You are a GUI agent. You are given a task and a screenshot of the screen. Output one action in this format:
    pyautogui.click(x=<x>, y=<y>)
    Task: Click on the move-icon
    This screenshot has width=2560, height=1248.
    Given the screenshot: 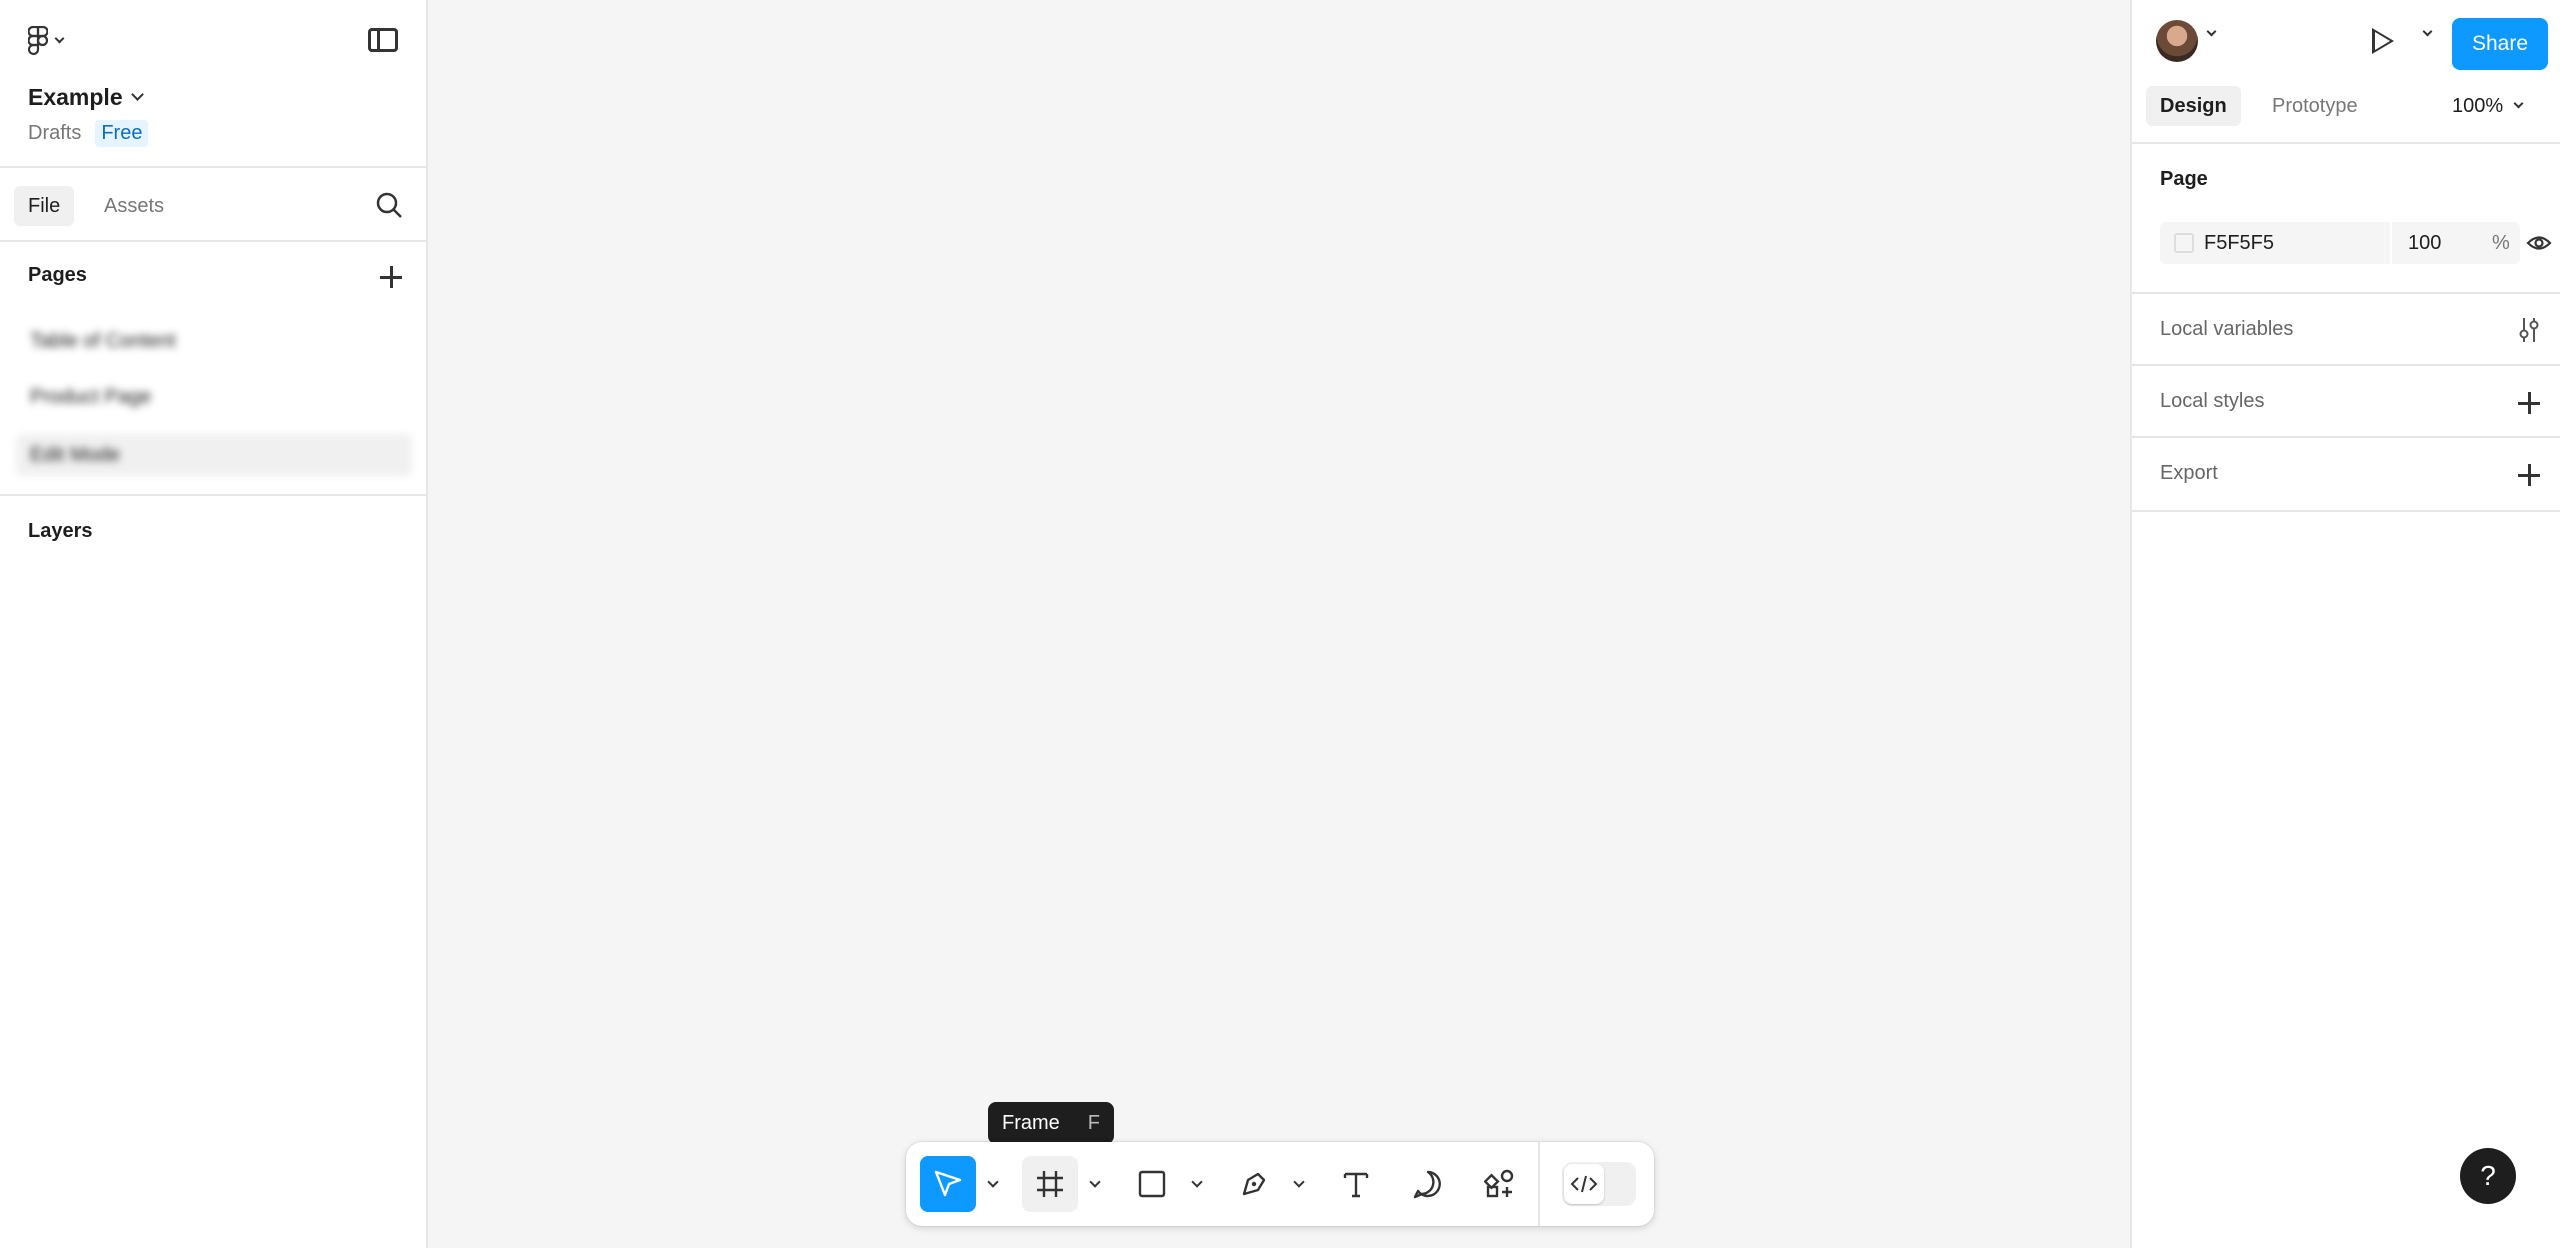 What is the action you would take?
    pyautogui.click(x=948, y=1183)
    